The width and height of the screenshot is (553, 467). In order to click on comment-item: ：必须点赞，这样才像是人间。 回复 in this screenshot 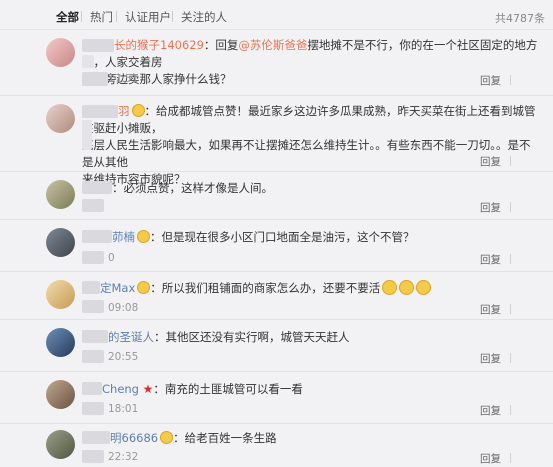, I will do `click(276, 196)`.